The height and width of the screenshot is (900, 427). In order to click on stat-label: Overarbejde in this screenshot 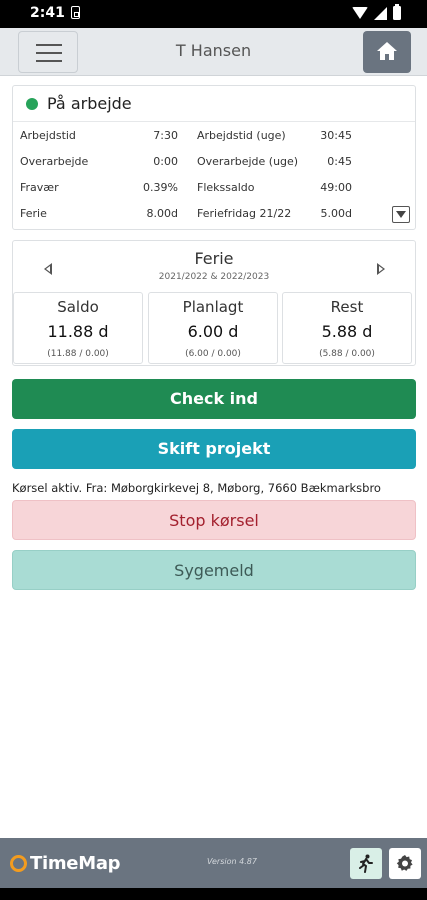, I will do `click(54, 161)`.